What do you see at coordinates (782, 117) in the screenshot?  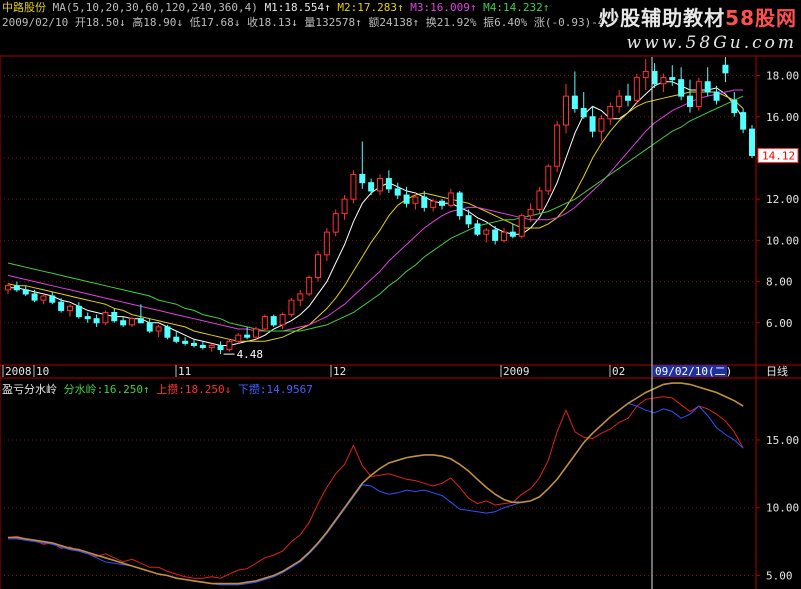 I see `price-tick-label: 16.00` at bounding box center [782, 117].